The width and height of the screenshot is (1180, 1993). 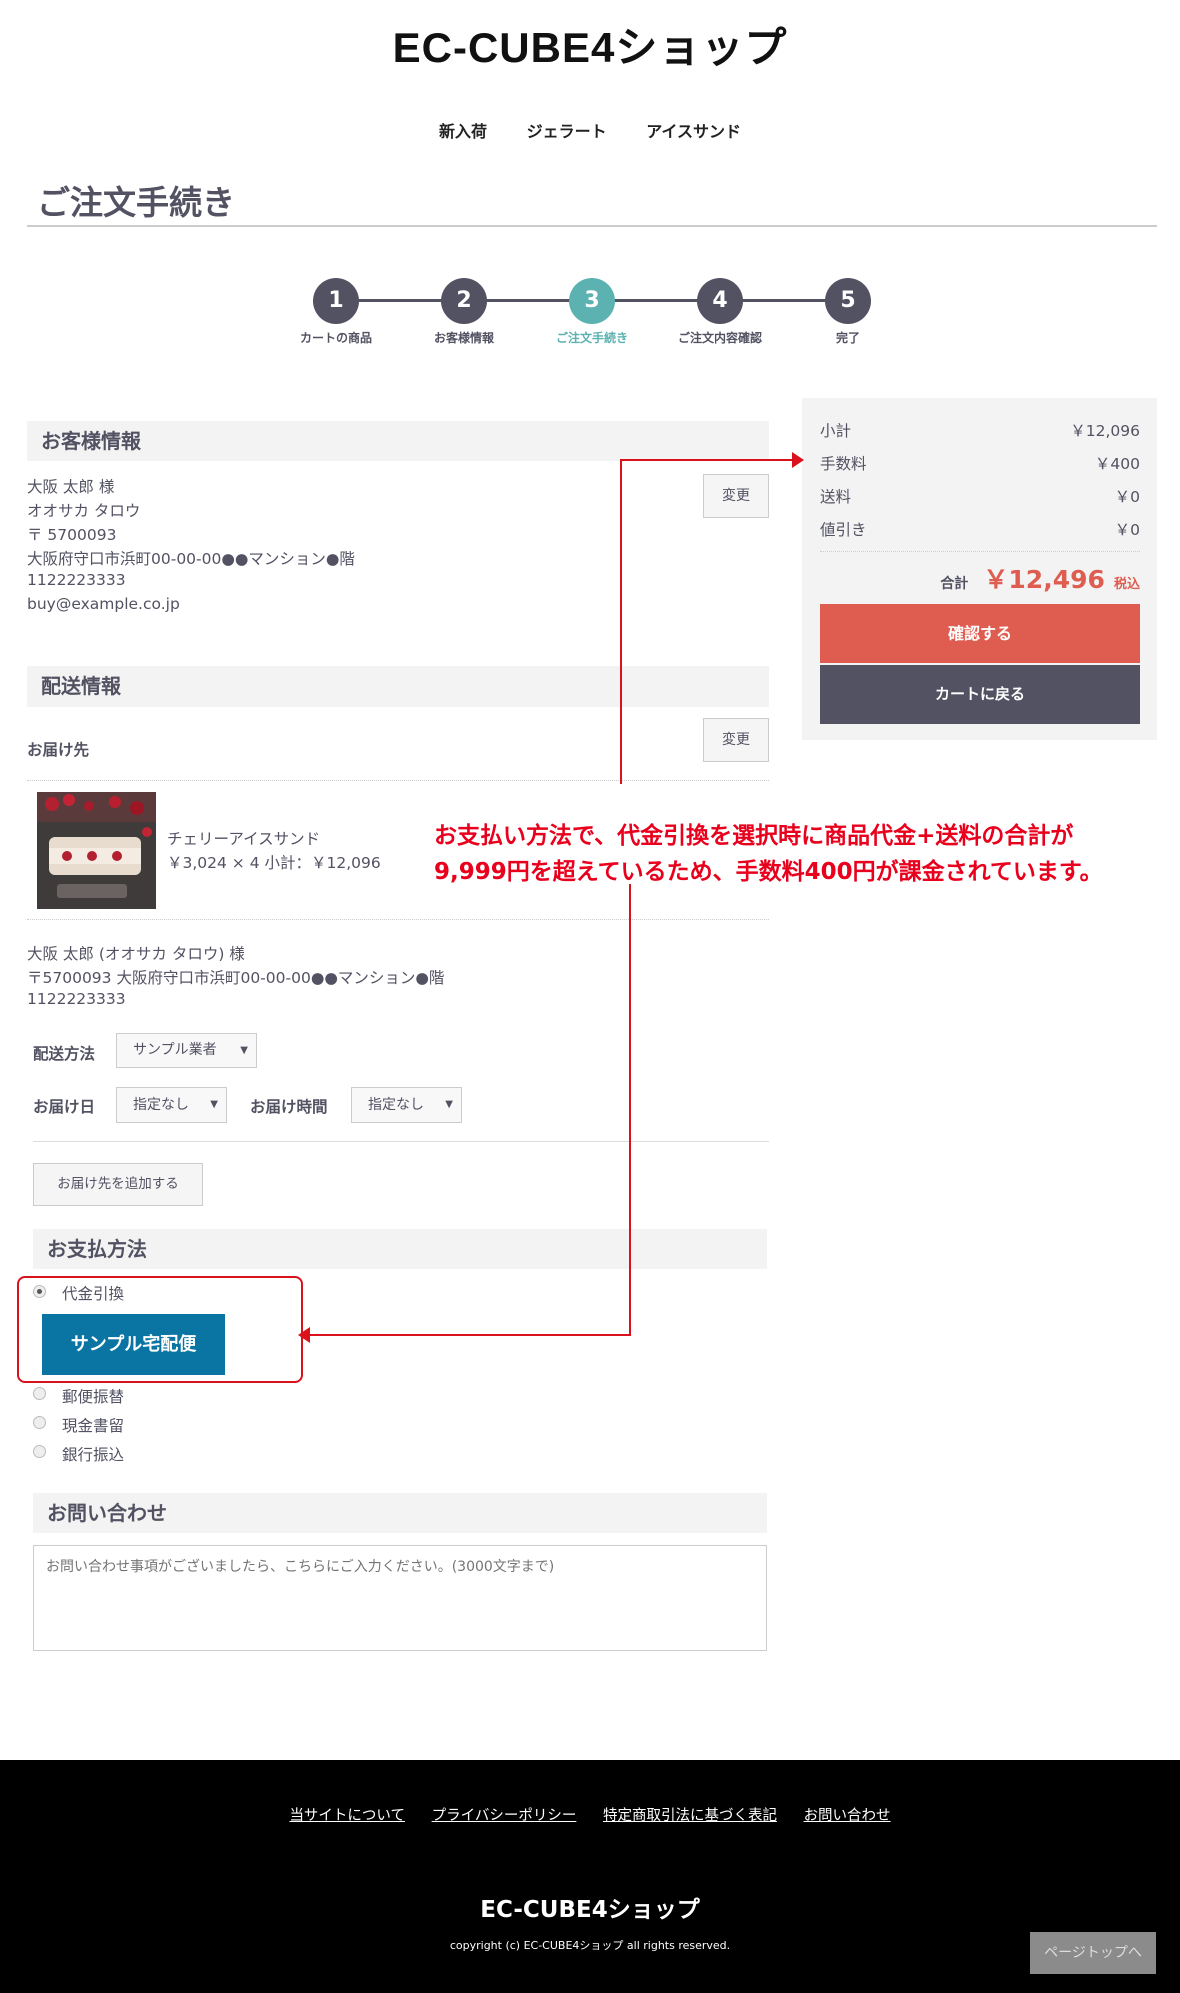 I want to click on customer-kana: オオサカ タロウ, so click(x=84, y=511).